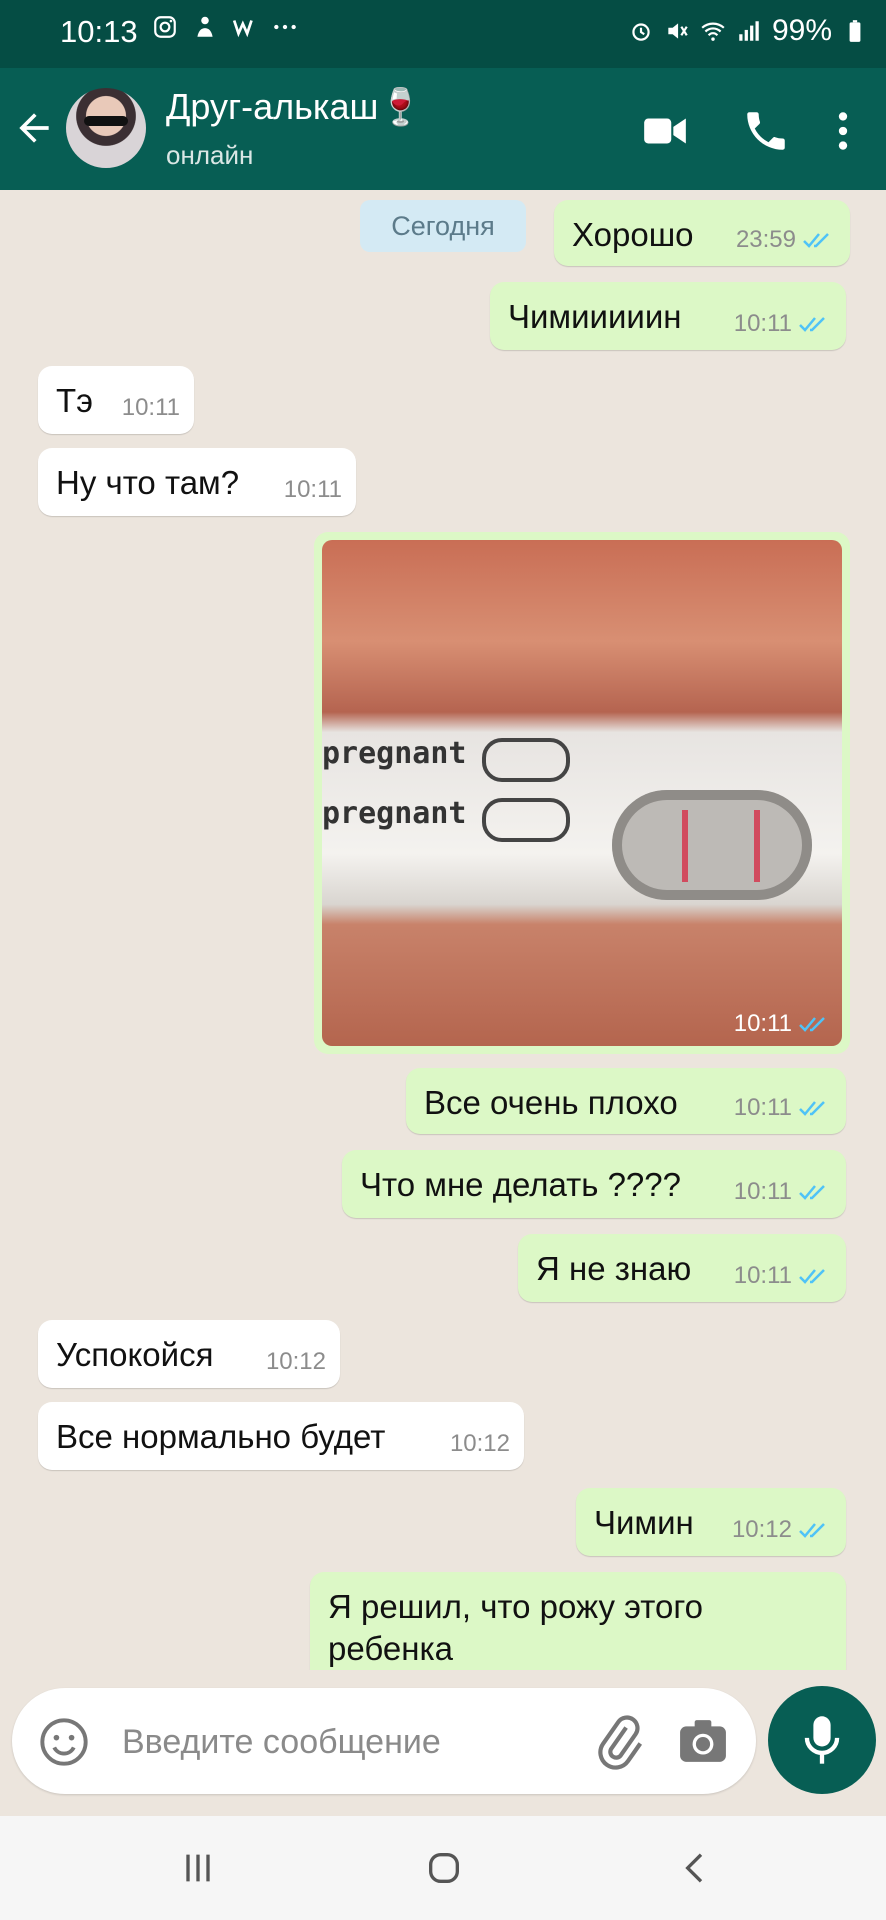 This screenshot has width=886, height=1920. I want to click on message-bubble-out: Я решил, что рожу этого ребенка, so click(578, 1621).